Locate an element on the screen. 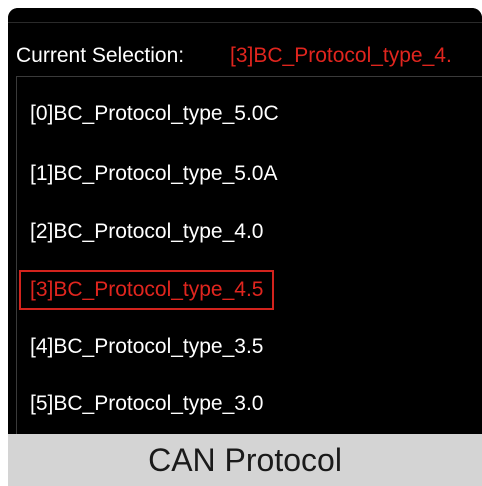 This screenshot has height=486, width=482. protocol-option-5: [5]BC_Protocol_type_3.0 is located at coordinates (146, 404).